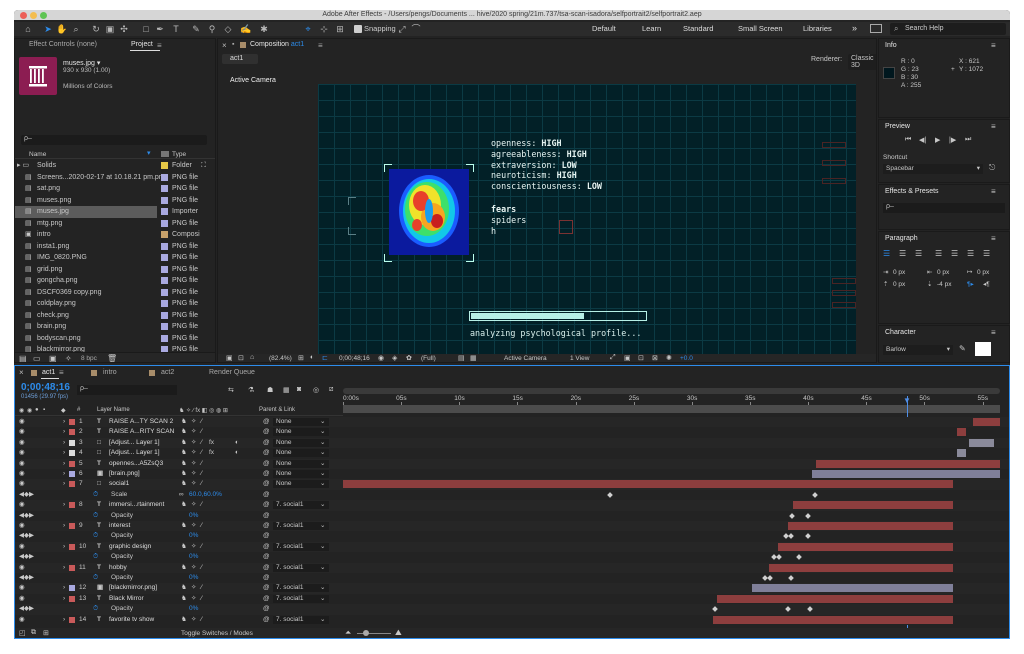 This screenshot has width=1024, height=654. Describe the element at coordinates (908, 140) in the screenshot. I see `first-frame-icon: ⏮` at that location.